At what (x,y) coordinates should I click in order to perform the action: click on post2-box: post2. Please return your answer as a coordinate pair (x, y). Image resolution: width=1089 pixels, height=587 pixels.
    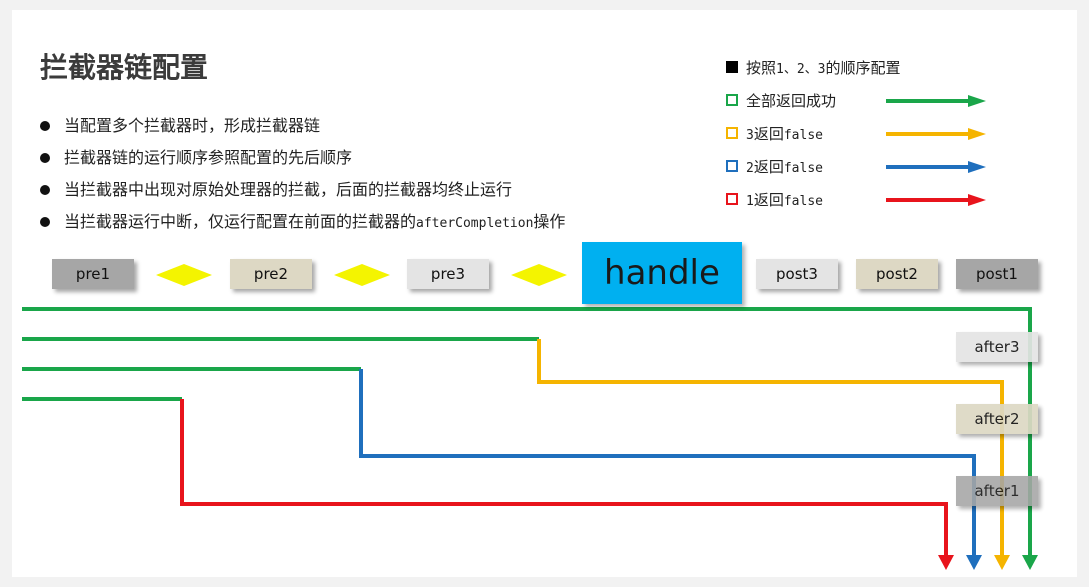
    Looking at the image, I should click on (897, 274).